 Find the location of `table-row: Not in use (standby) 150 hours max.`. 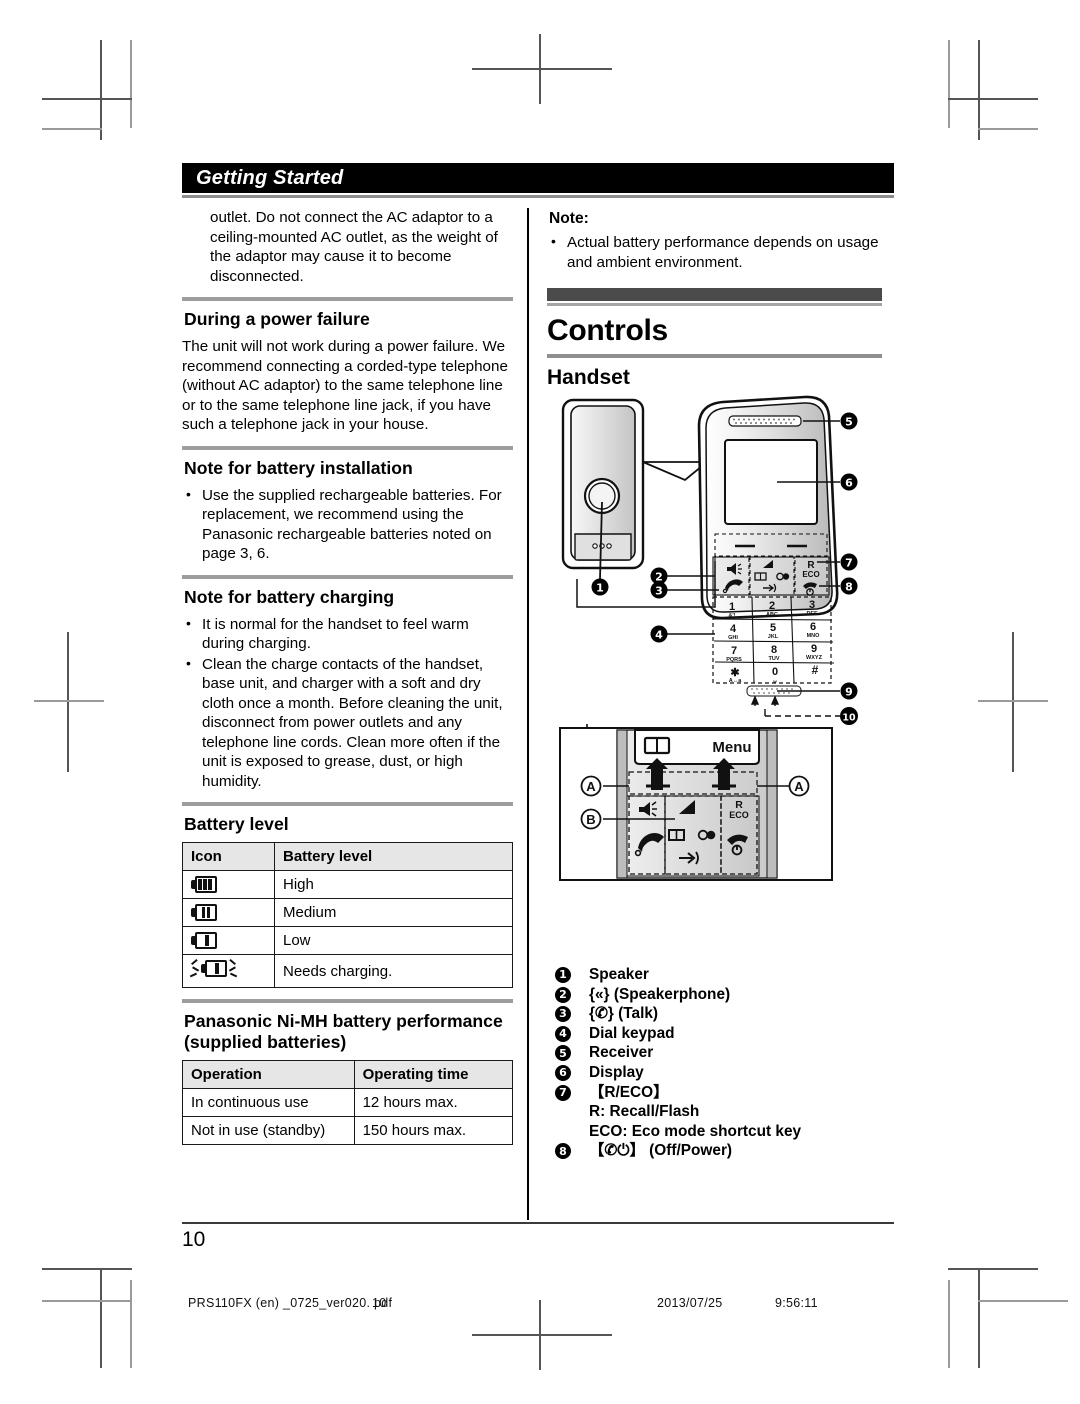

table-row: Not in use (standby) 150 hours max. is located at coordinates (348, 1130).